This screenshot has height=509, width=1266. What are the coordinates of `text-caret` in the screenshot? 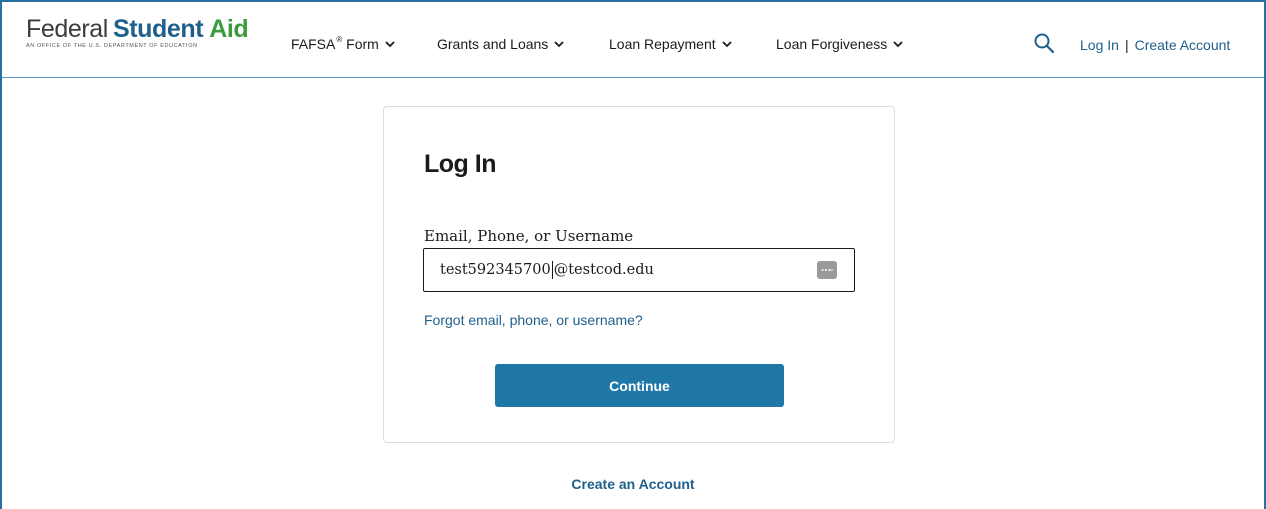 It's located at (552, 270).